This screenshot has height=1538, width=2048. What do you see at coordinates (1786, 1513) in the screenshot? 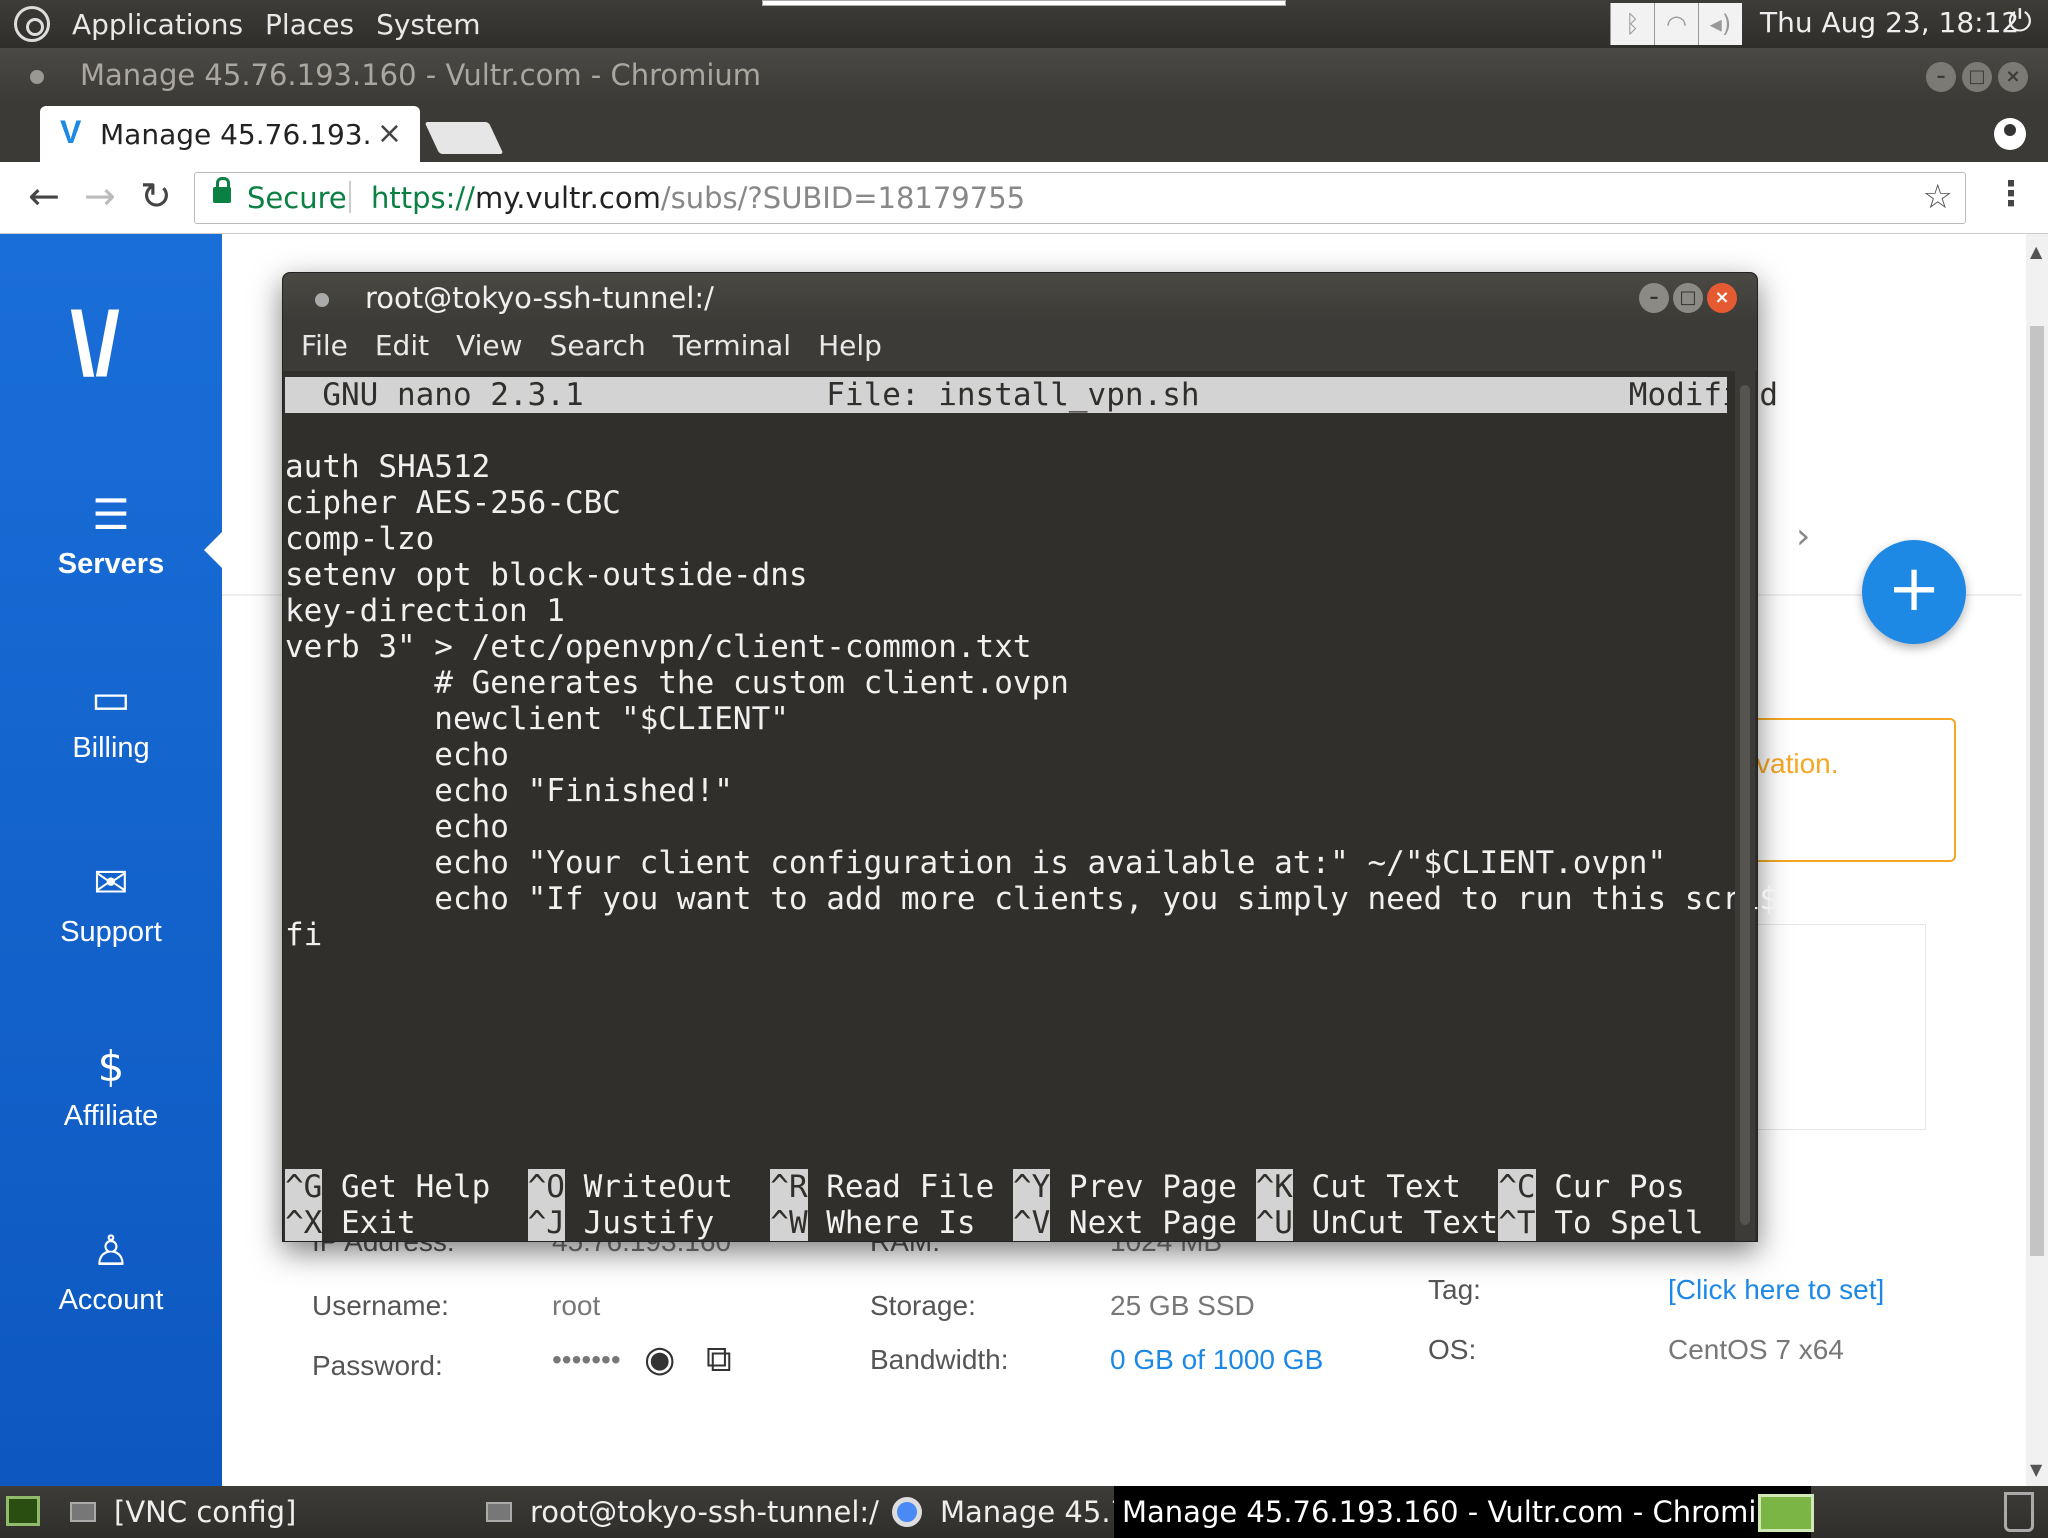
I see `workspace-switcher` at bounding box center [1786, 1513].